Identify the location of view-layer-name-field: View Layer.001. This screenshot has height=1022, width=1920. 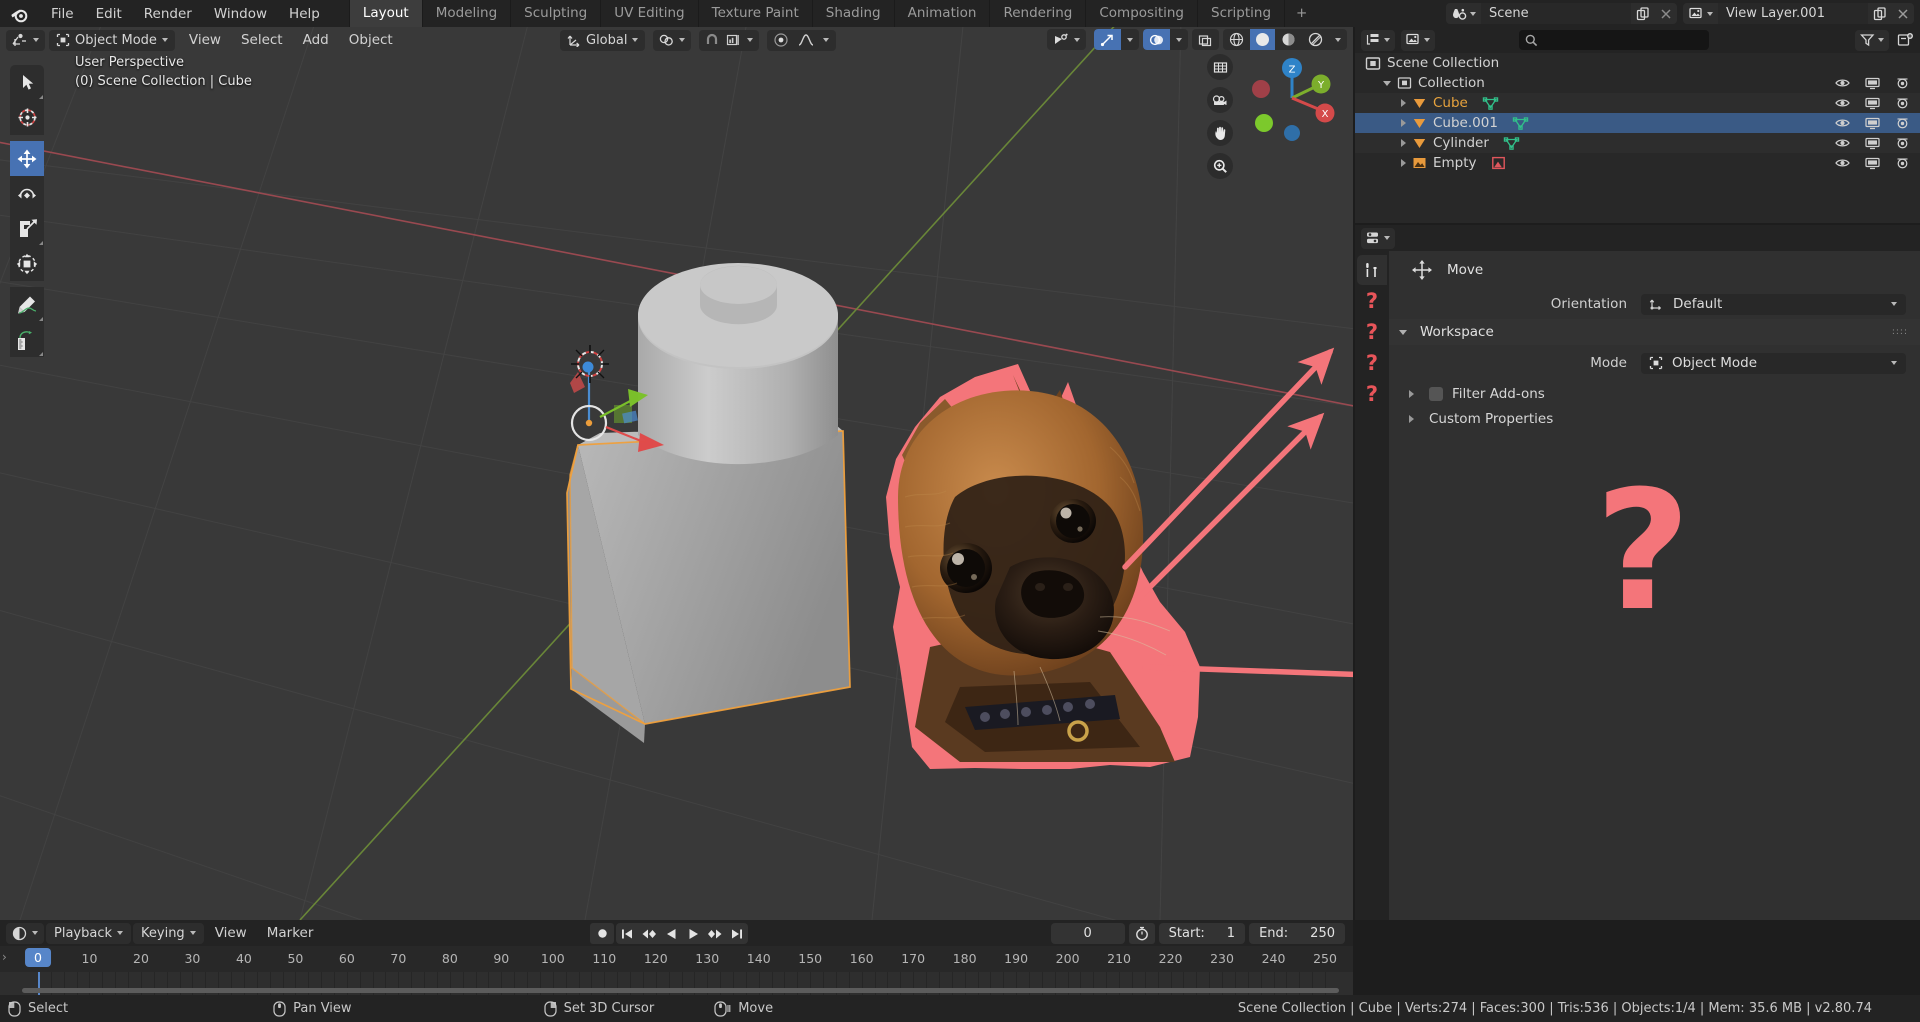
(1793, 13).